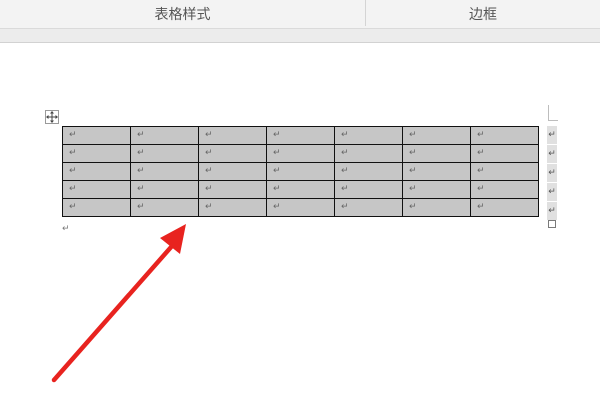  I want to click on annotation-arrow-shaft, so click(113, 313).